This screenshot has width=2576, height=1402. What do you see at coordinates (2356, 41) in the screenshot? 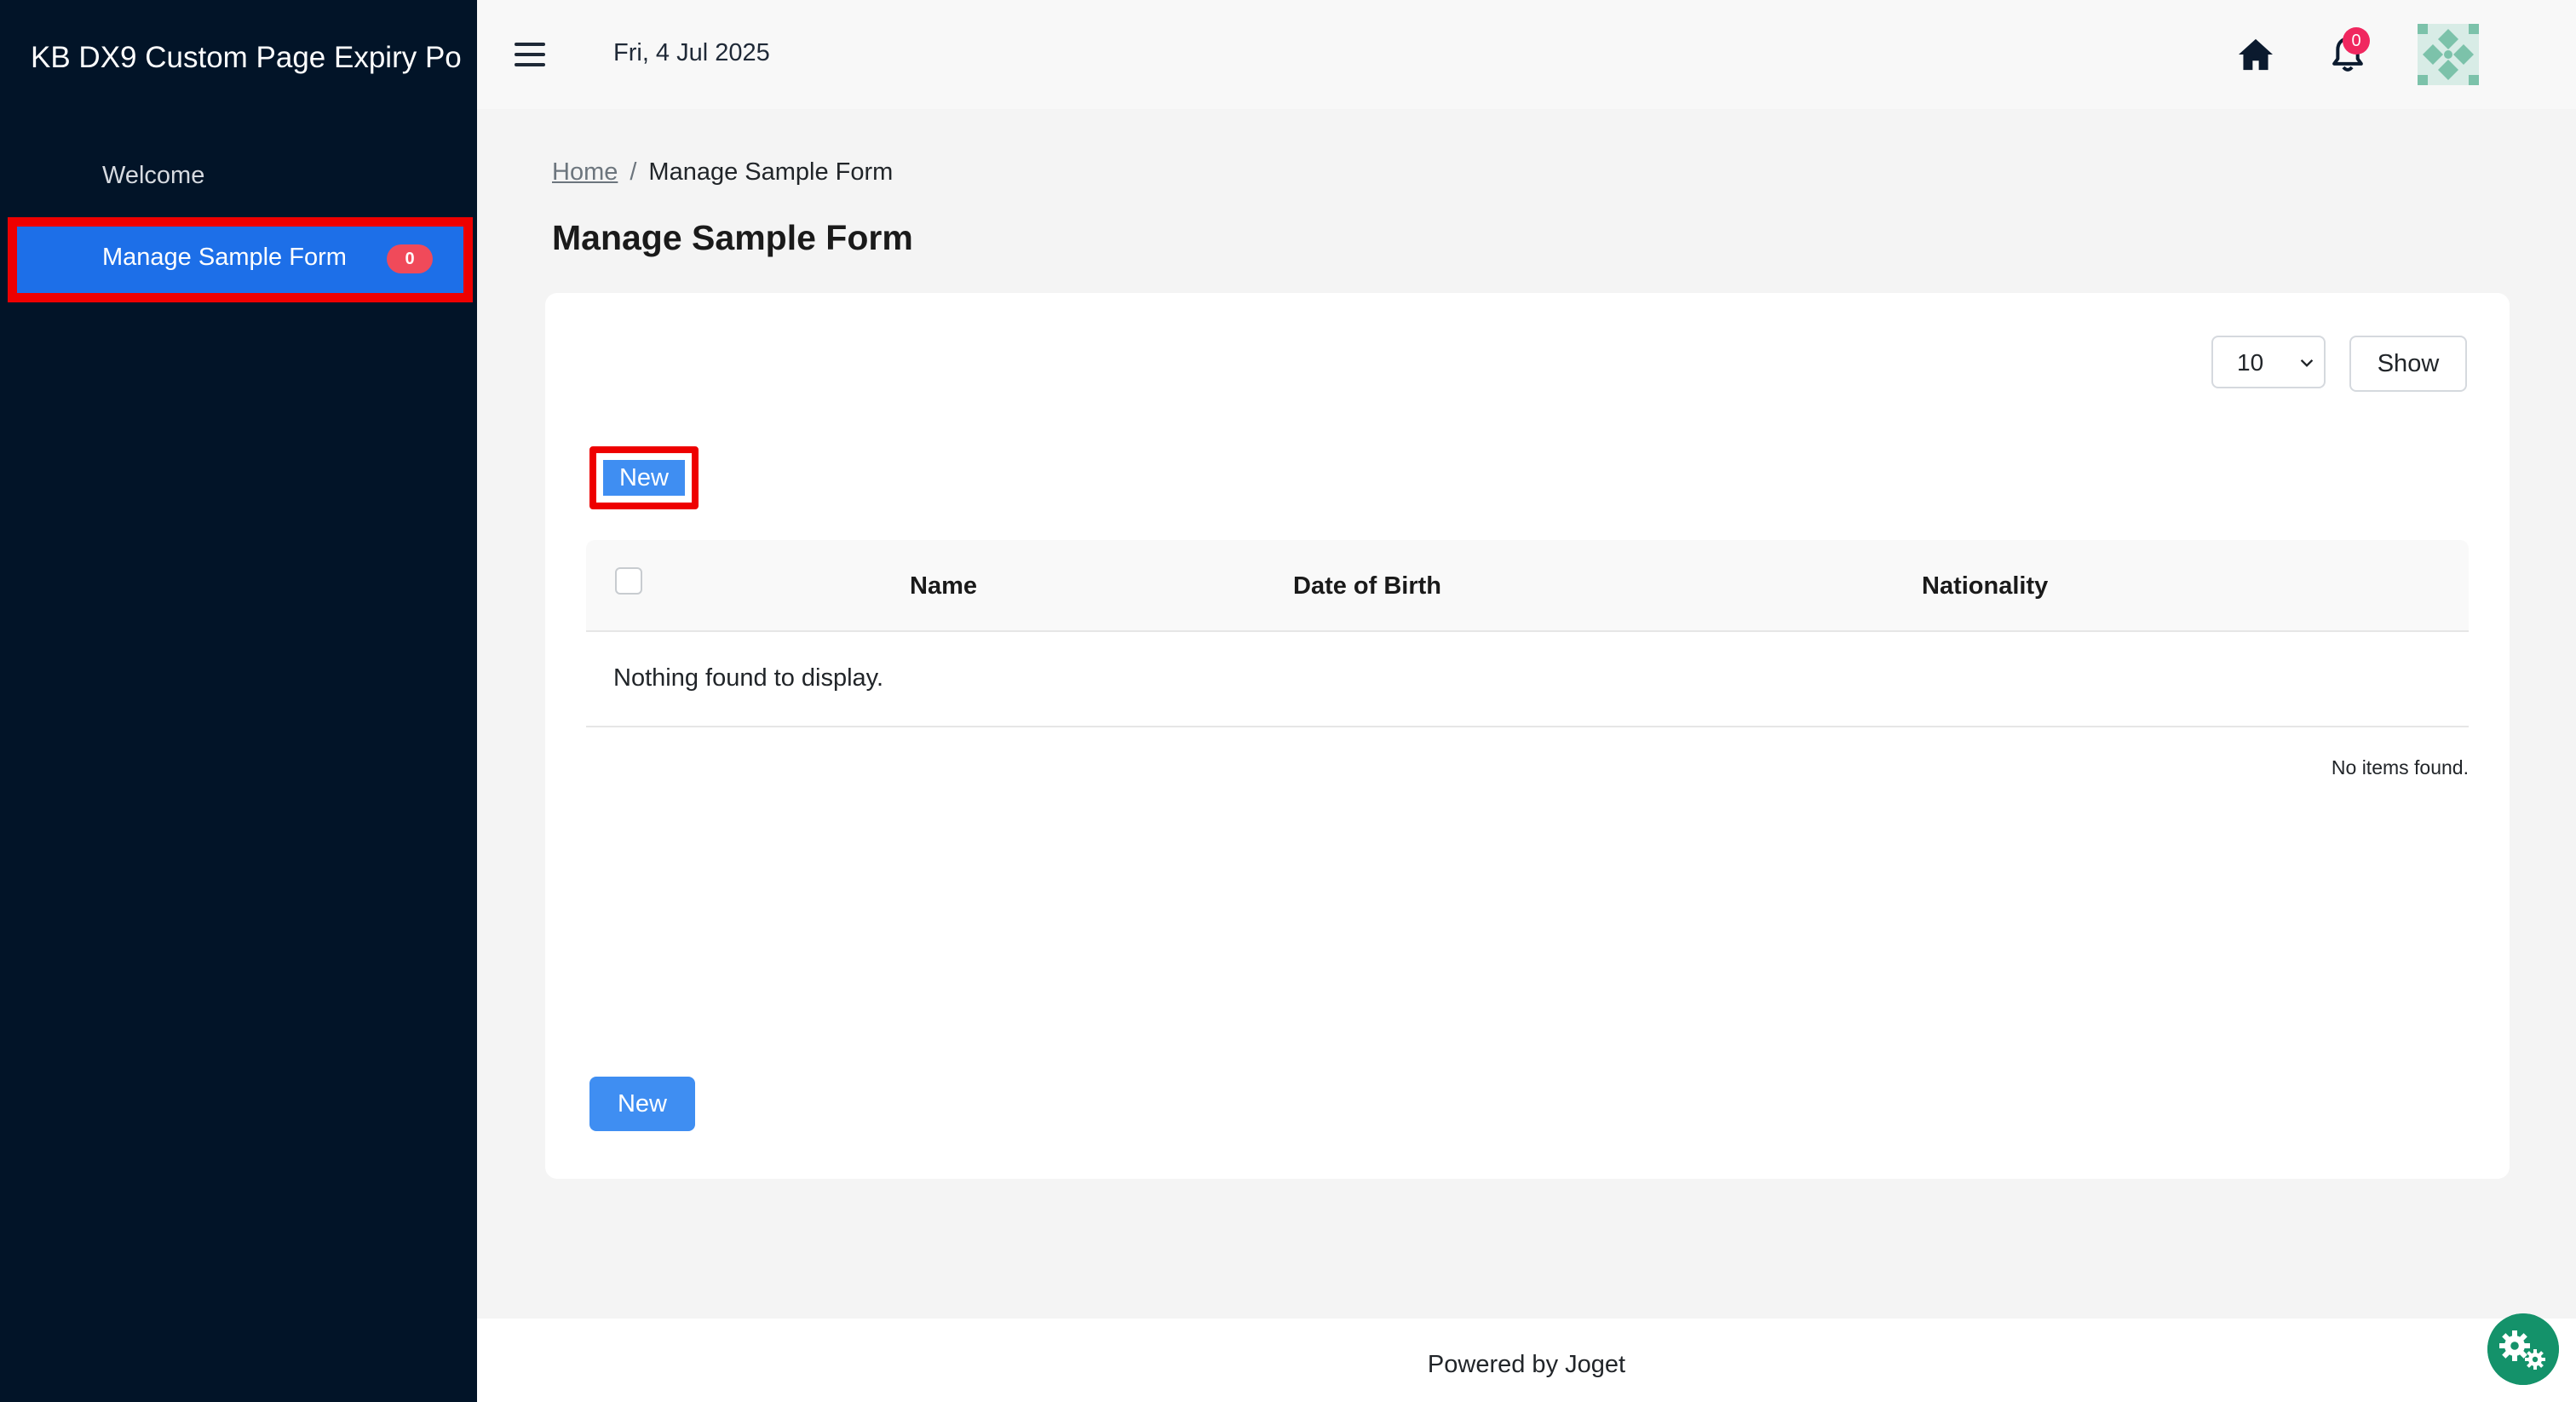
I see `notification-badge: 0` at bounding box center [2356, 41].